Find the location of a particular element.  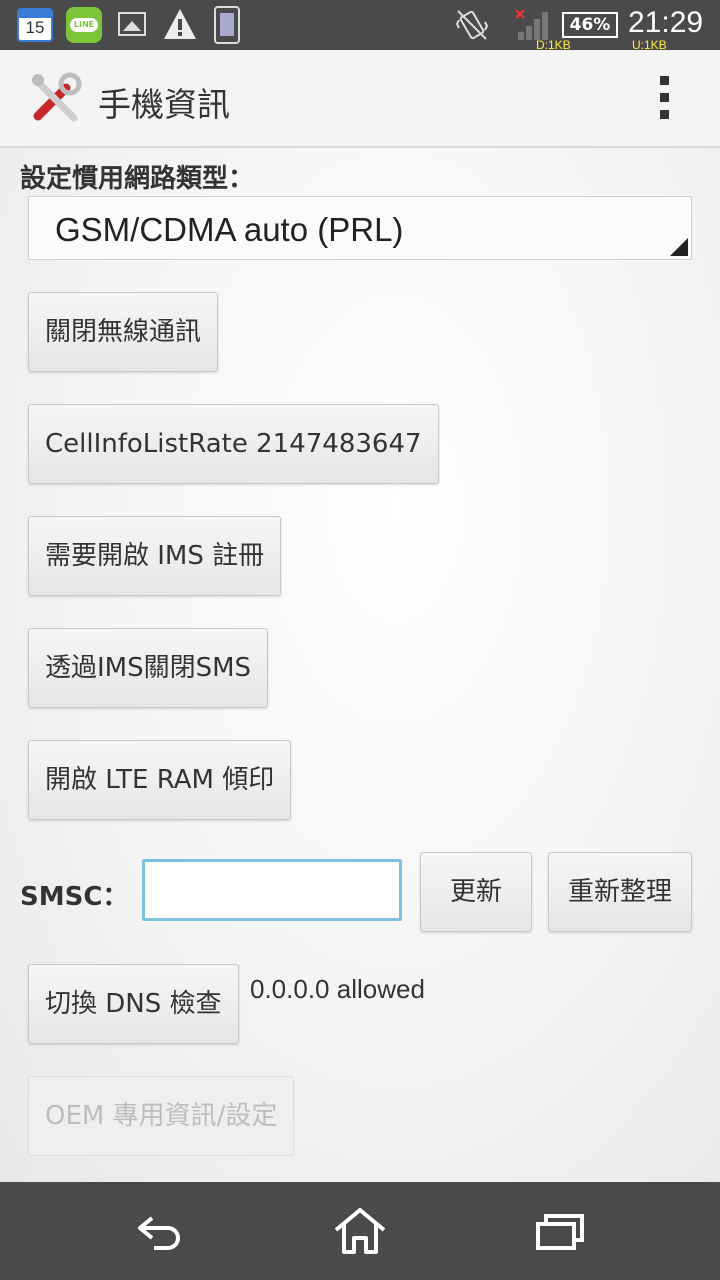

warning-icon is located at coordinates (180, 24).